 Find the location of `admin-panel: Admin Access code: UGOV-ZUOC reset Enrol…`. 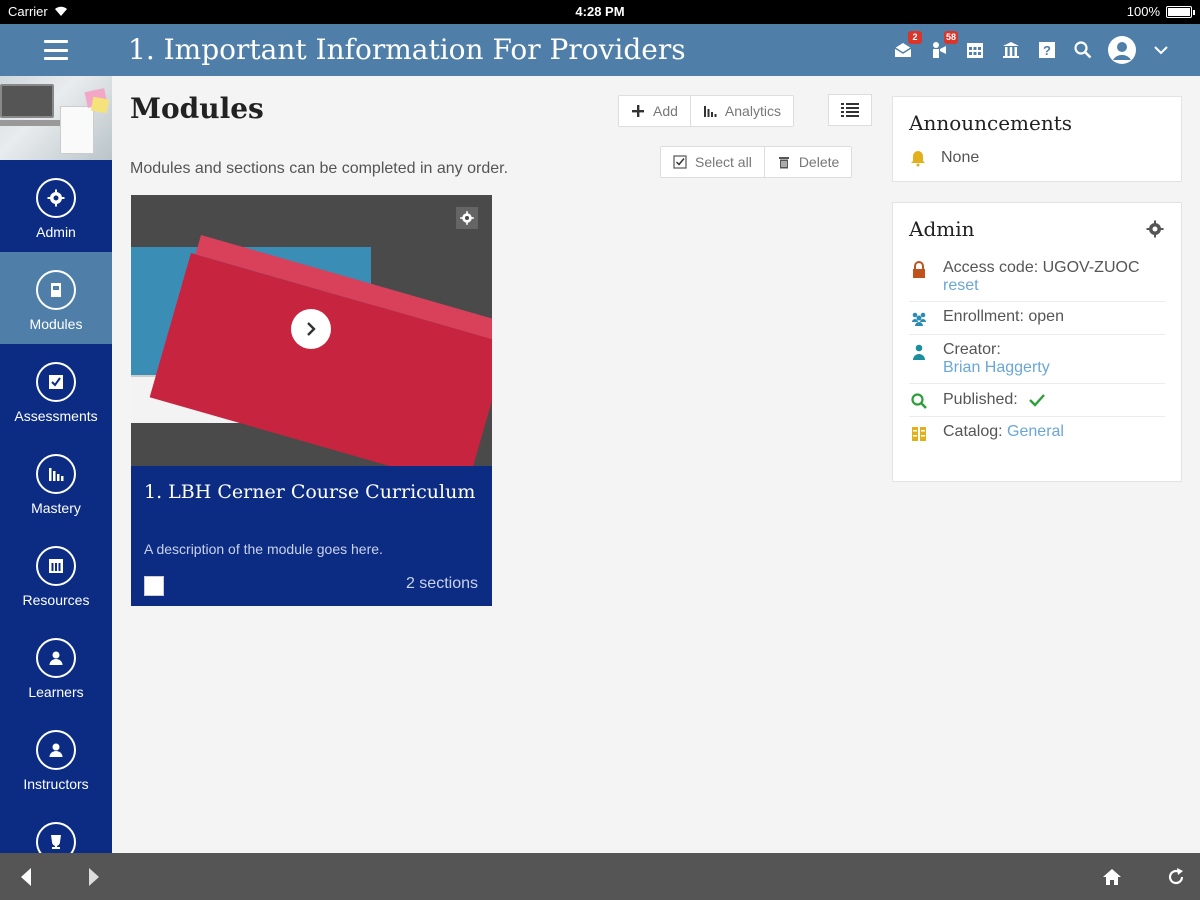

admin-panel: Admin Access code: UGOV-ZUOC reset Enrol… is located at coordinates (1037, 342).